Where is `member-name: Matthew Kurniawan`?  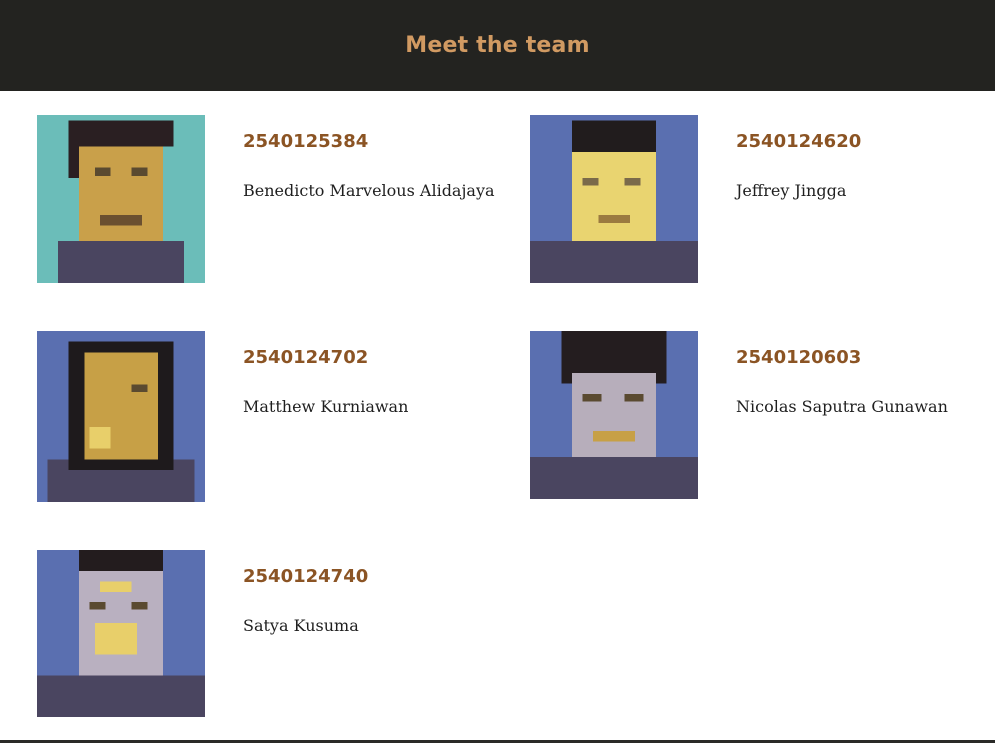 member-name: Matthew Kurniawan is located at coordinates (326, 406).